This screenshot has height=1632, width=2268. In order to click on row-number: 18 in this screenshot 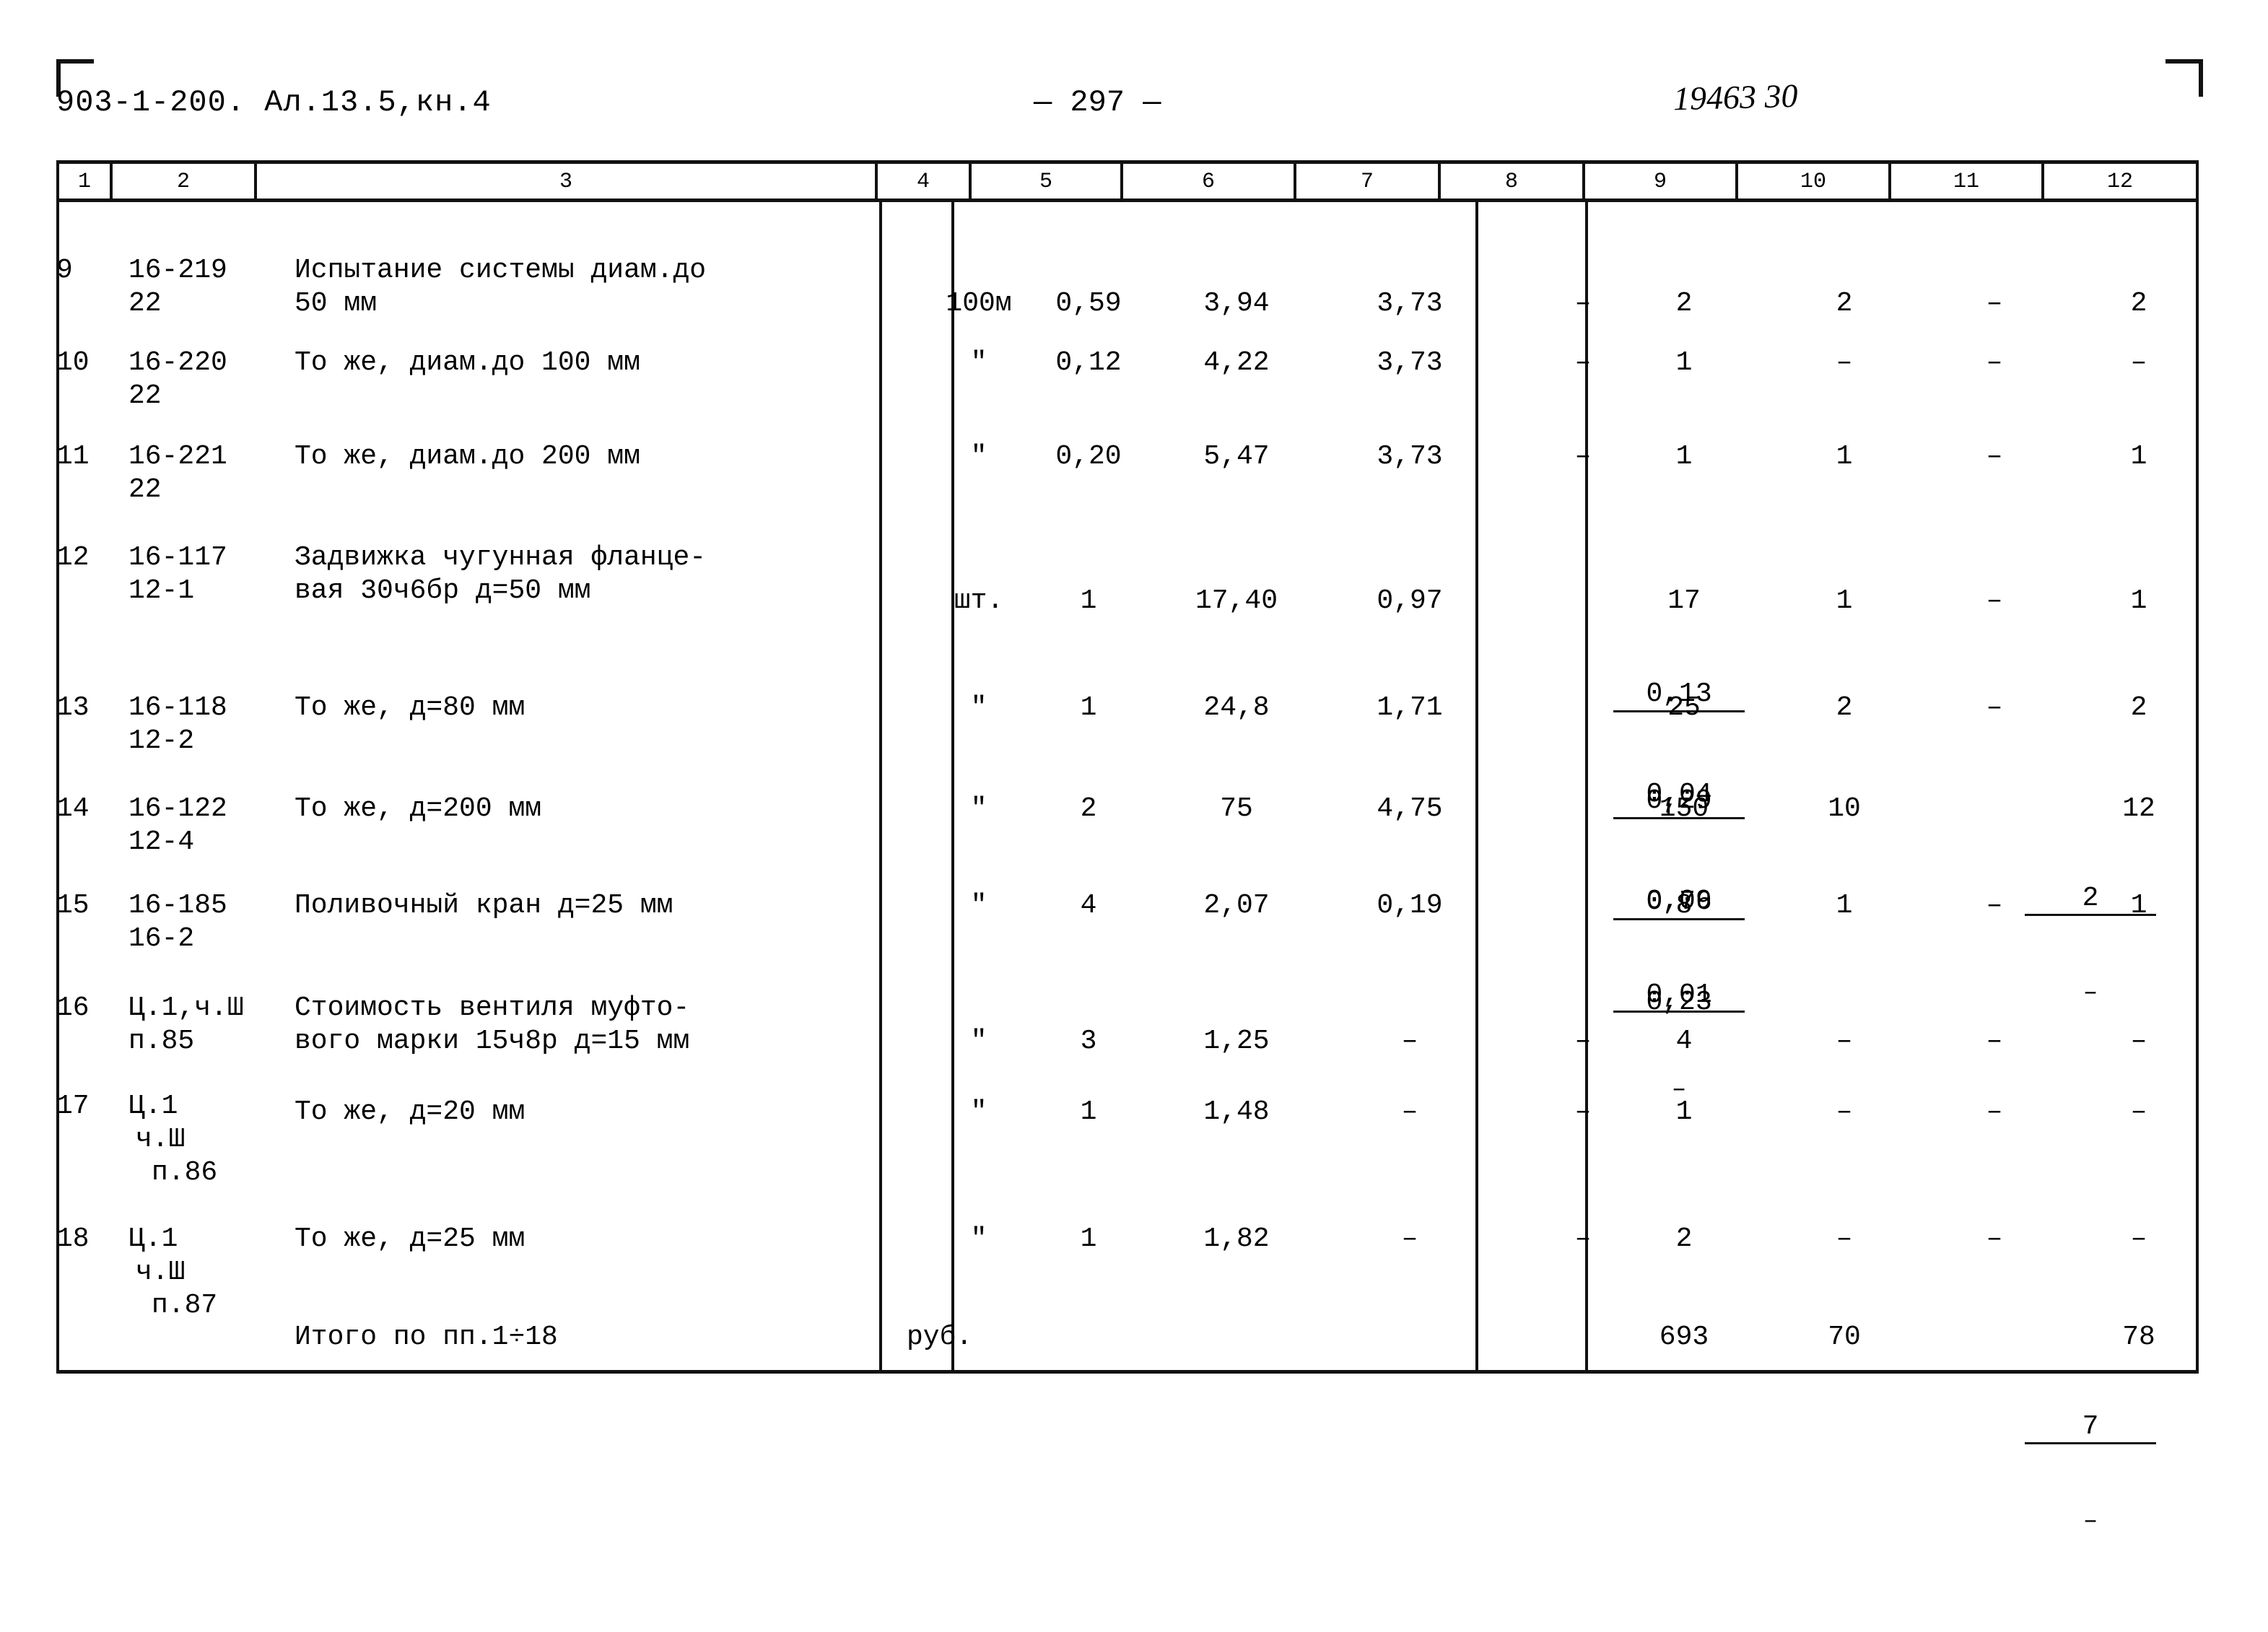, I will do `click(73, 1238)`.